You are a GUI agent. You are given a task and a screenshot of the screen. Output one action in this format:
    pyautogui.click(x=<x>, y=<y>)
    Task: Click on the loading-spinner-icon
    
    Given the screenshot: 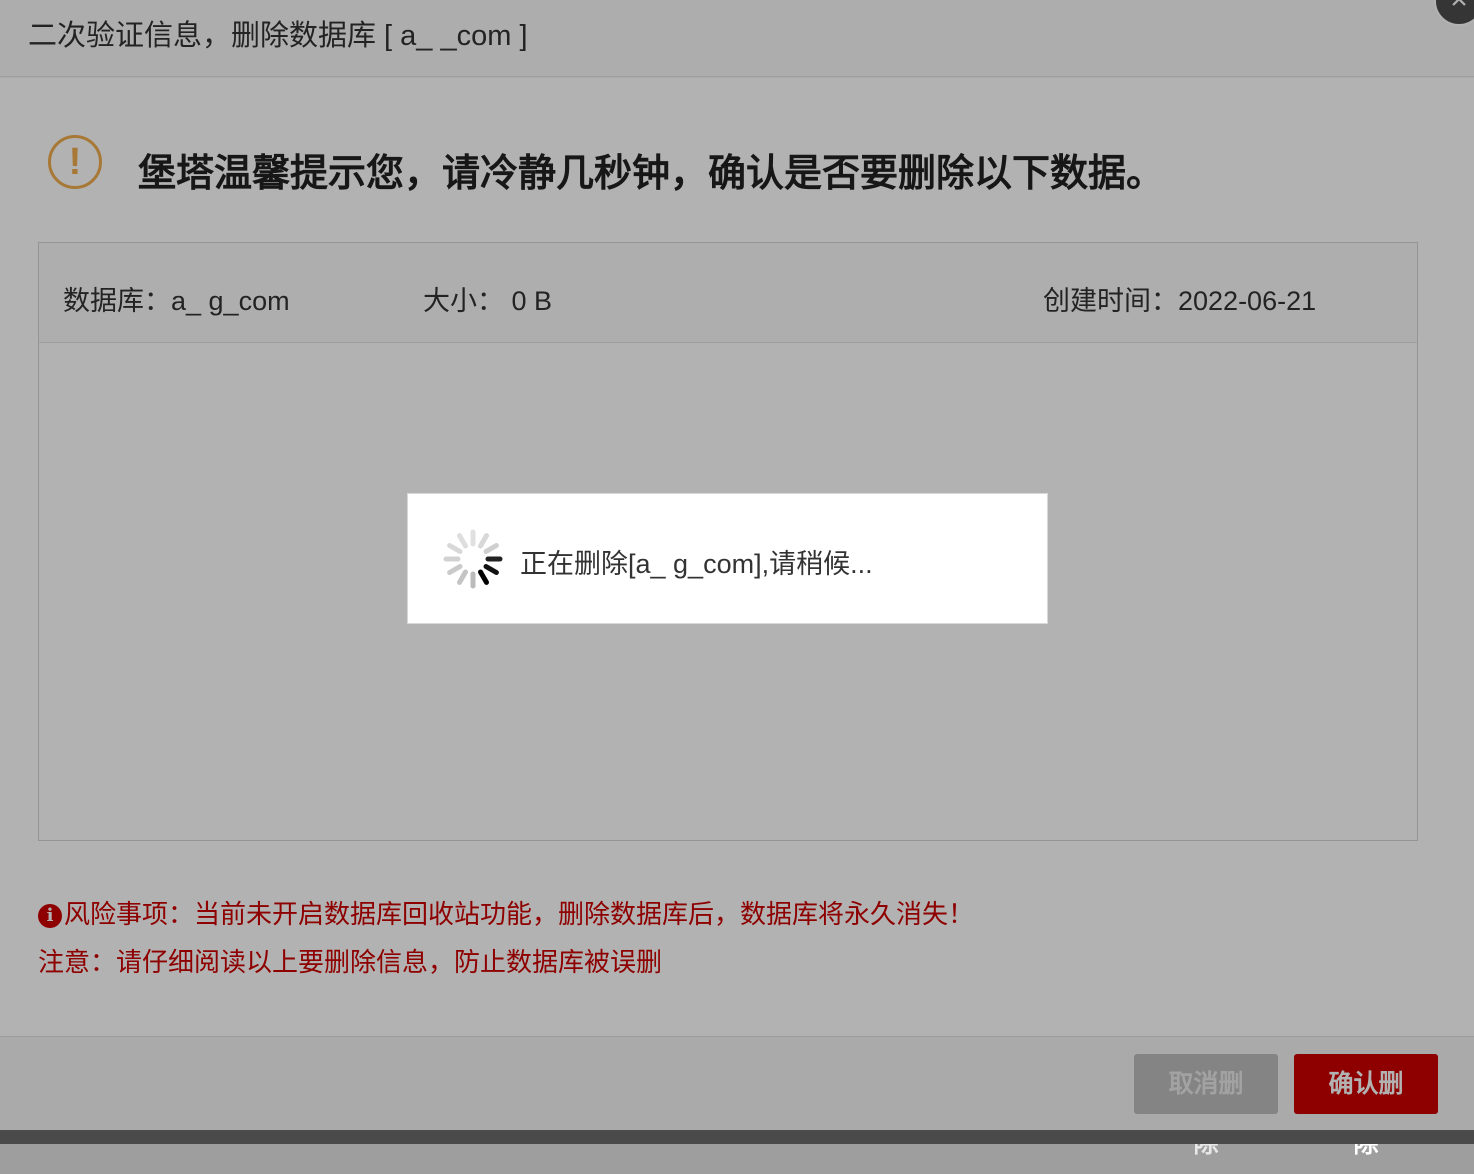 What is the action you would take?
    pyautogui.click(x=473, y=559)
    